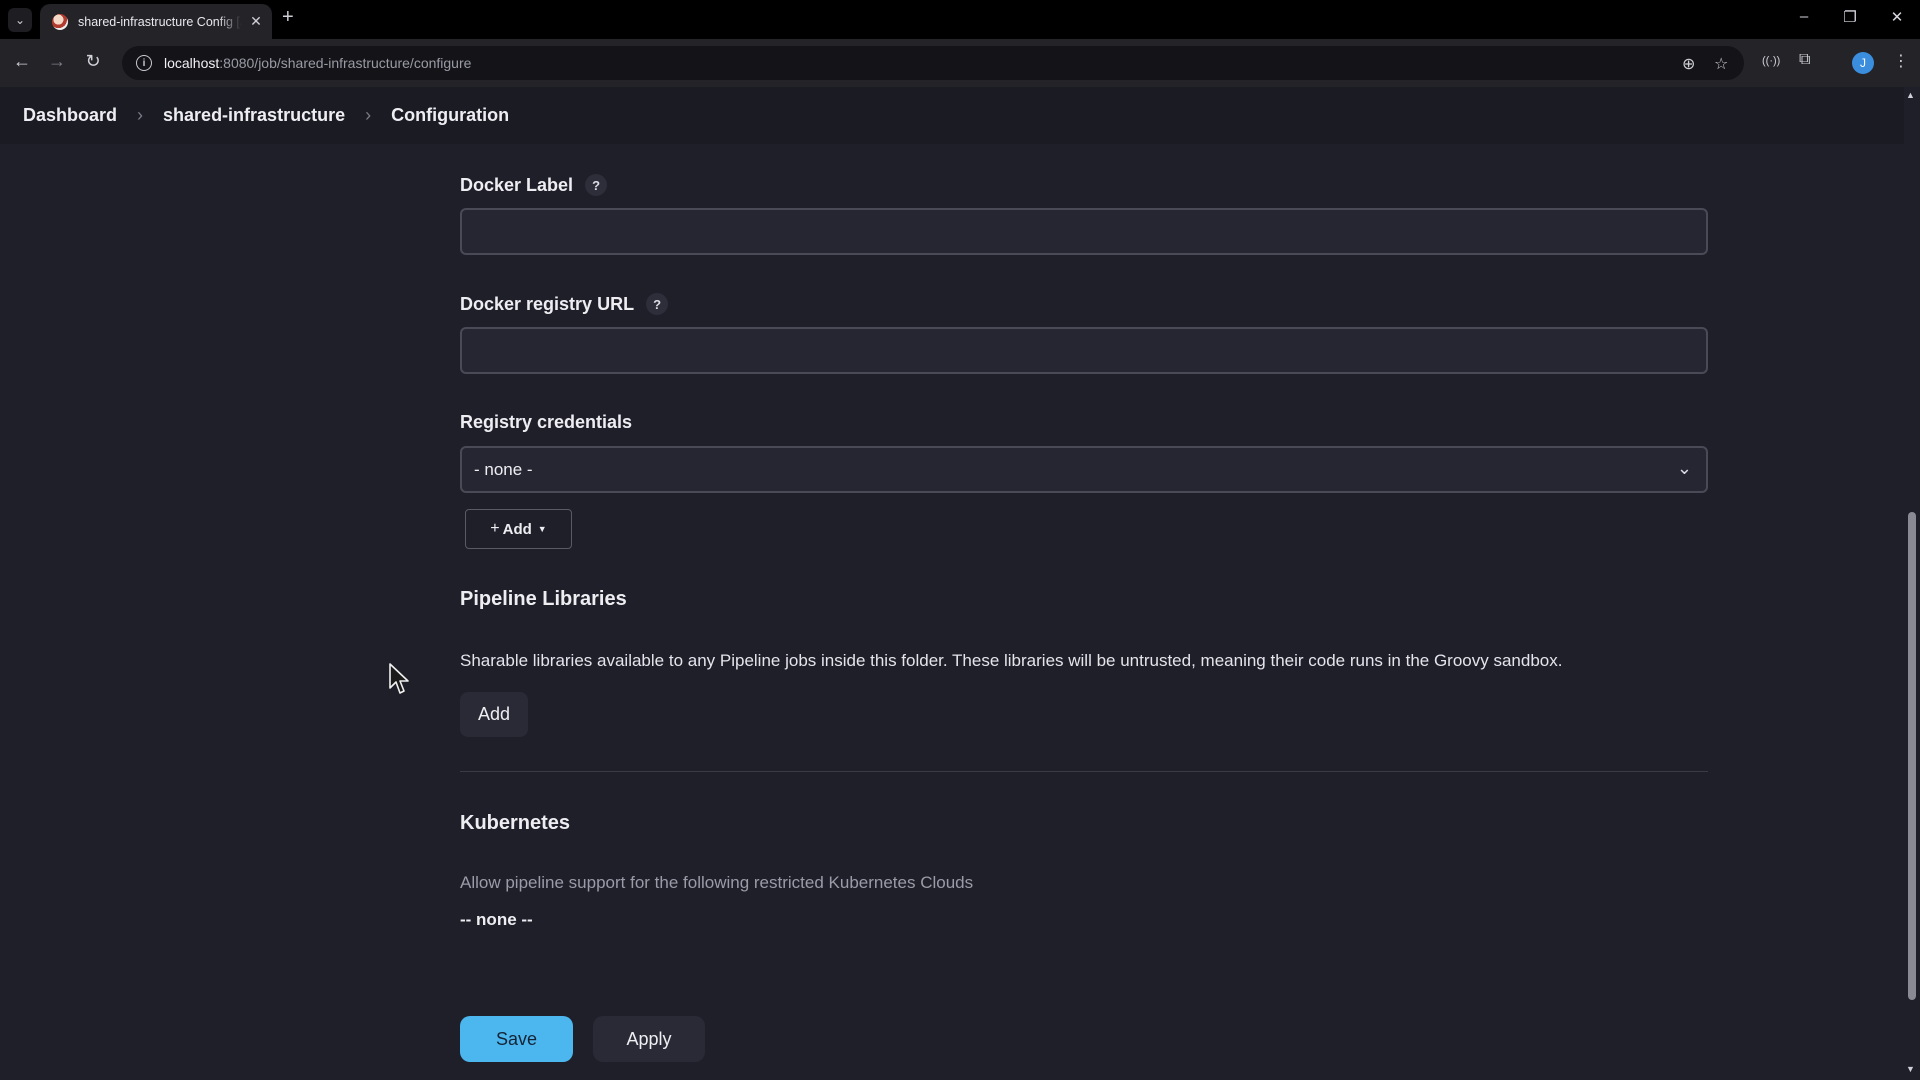 This screenshot has height=1080, width=1920. Describe the element at coordinates (1901, 61) in the screenshot. I see `browser-menu-icon: ⋮` at that location.